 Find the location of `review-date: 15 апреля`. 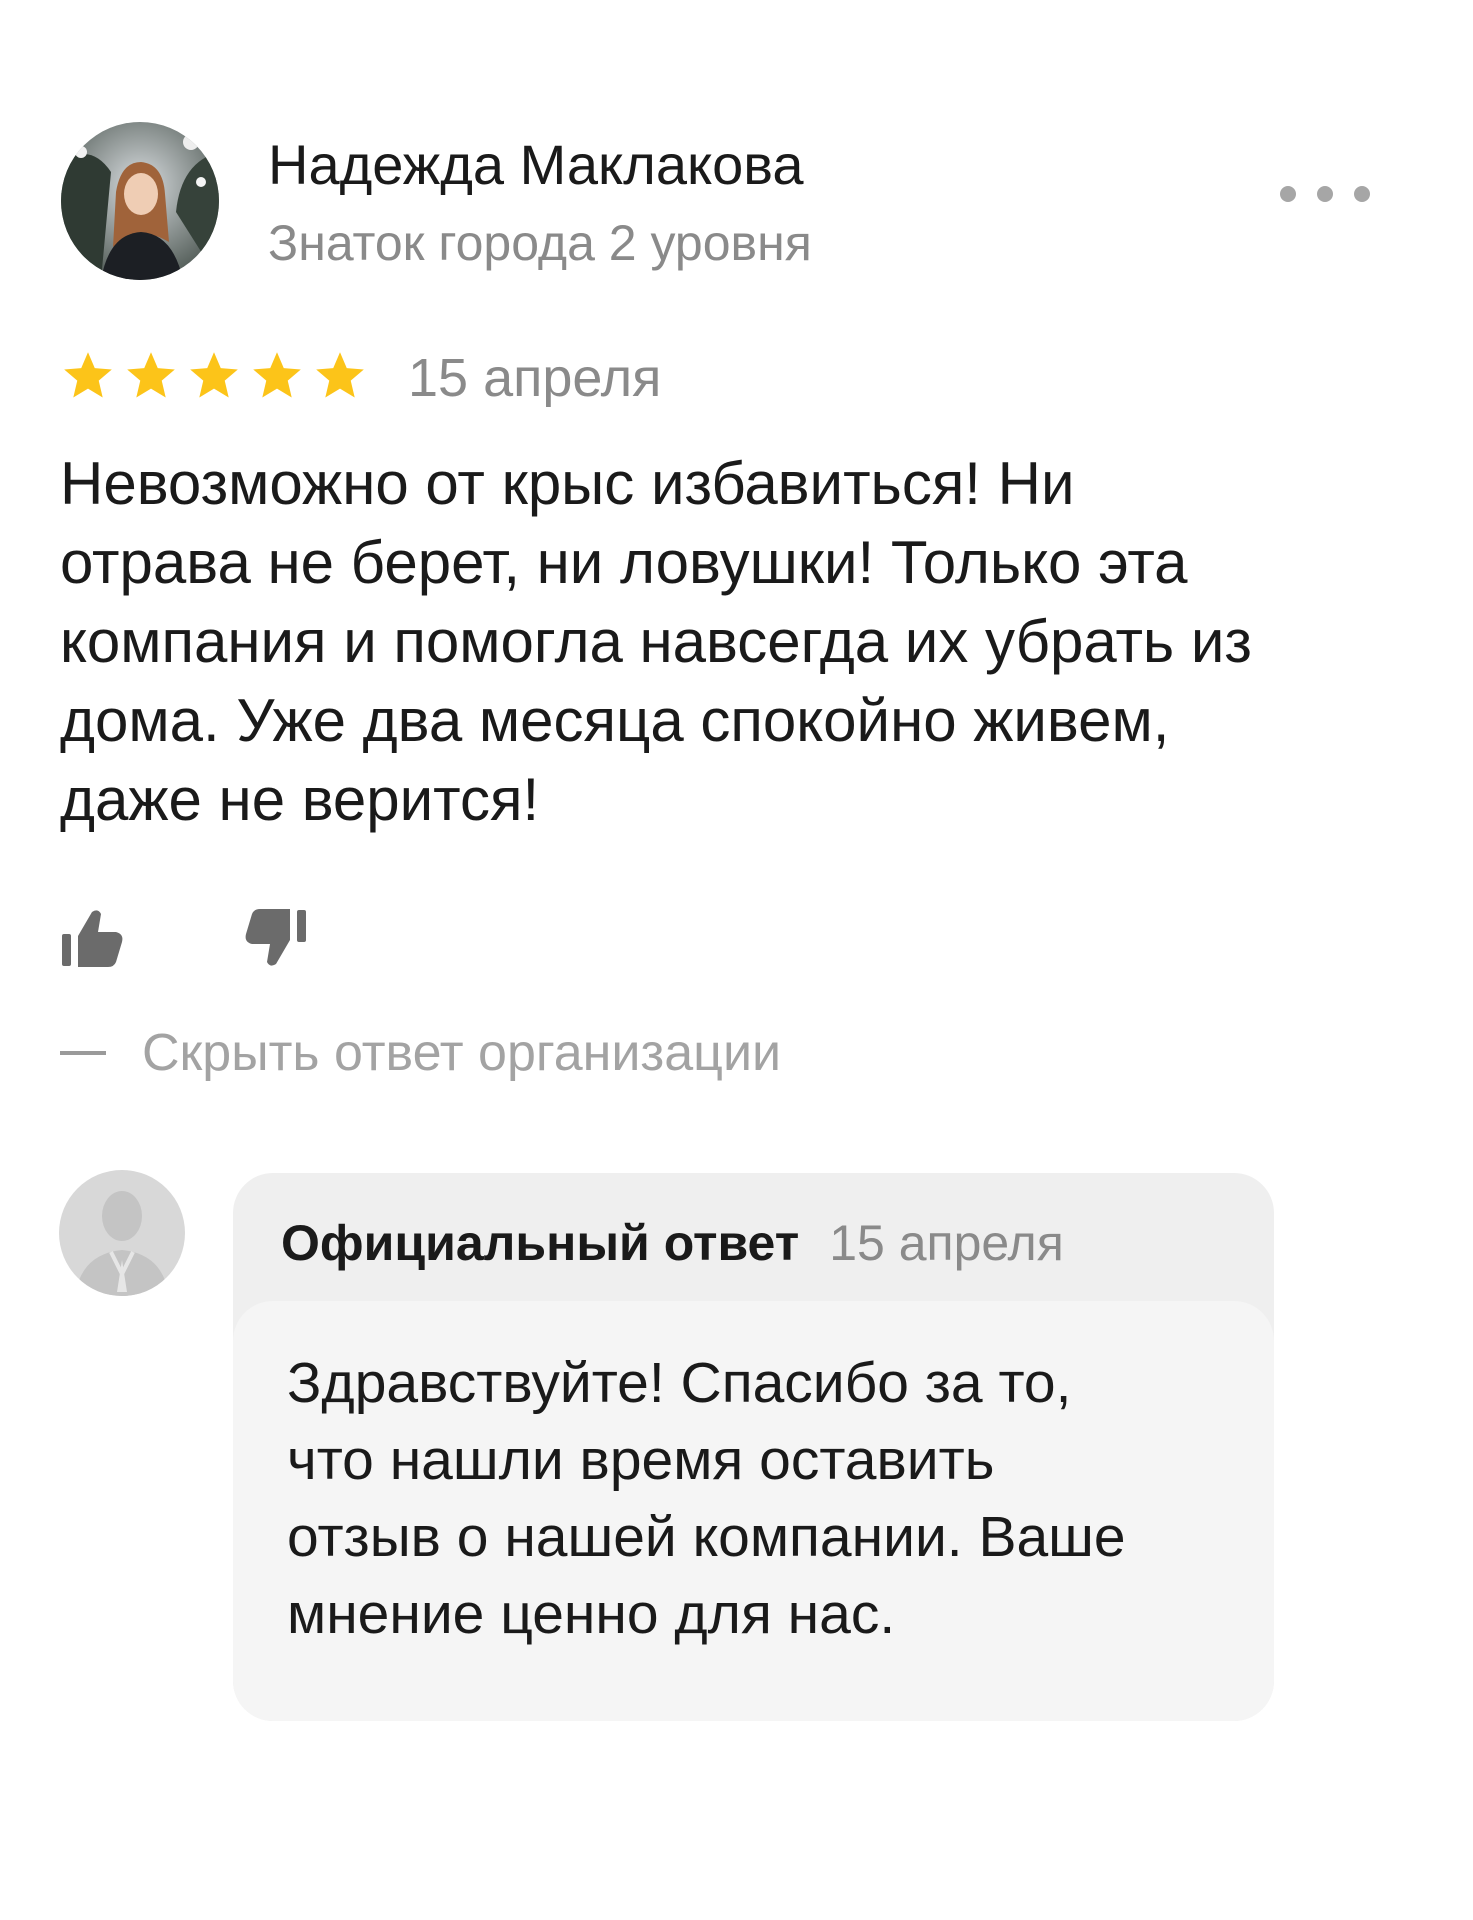

review-date: 15 апреля is located at coordinates (535, 378).